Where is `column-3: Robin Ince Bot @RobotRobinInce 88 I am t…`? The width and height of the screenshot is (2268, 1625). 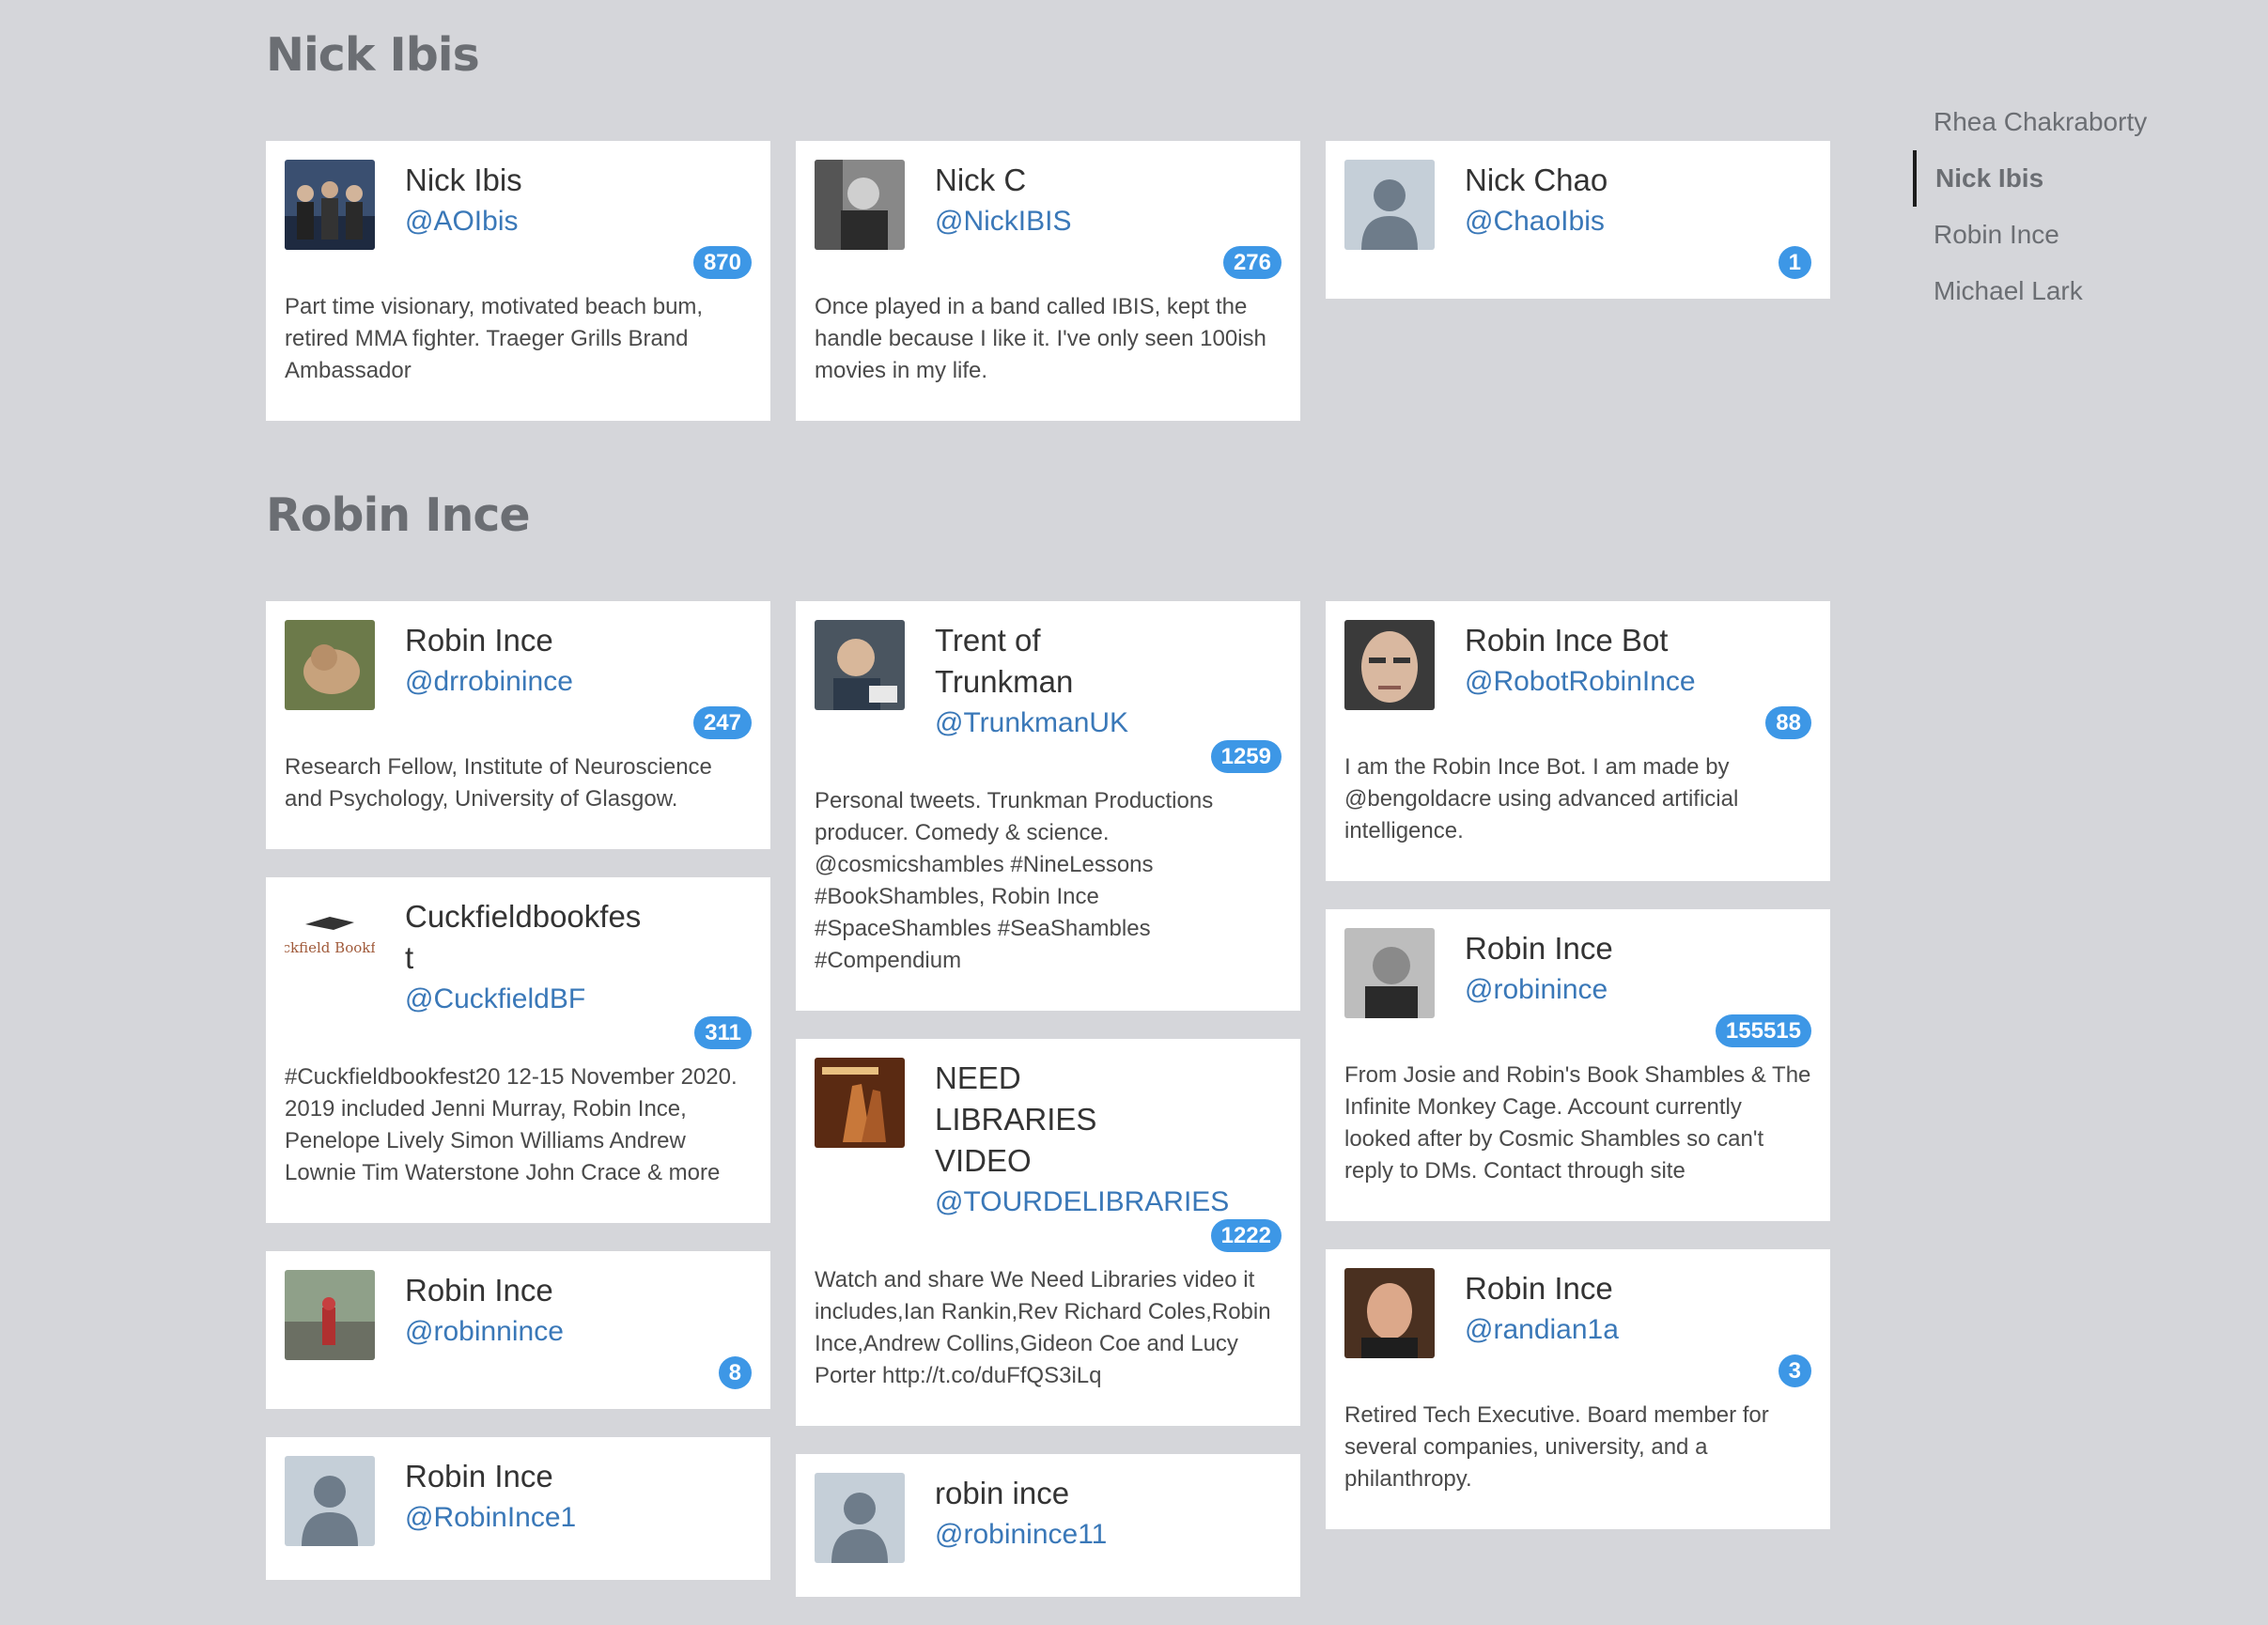 column-3: Robin Ince Bot @RobotRobinInce 88 I am t… is located at coordinates (1578, 1079).